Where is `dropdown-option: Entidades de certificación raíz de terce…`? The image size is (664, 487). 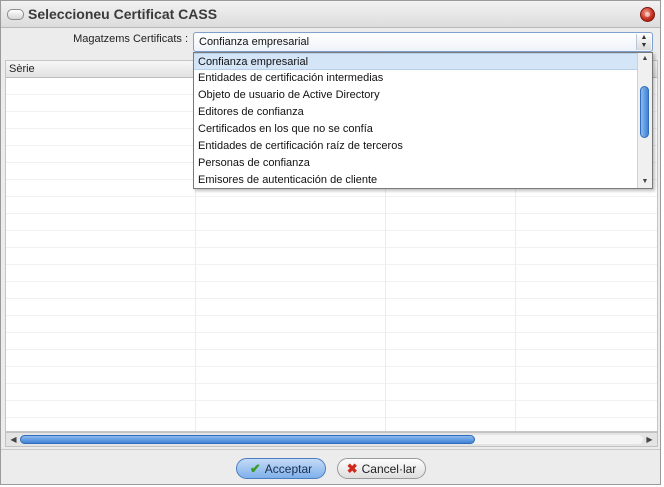
dropdown-option: Entidades de certificación raíz de terce… is located at coordinates (415, 146).